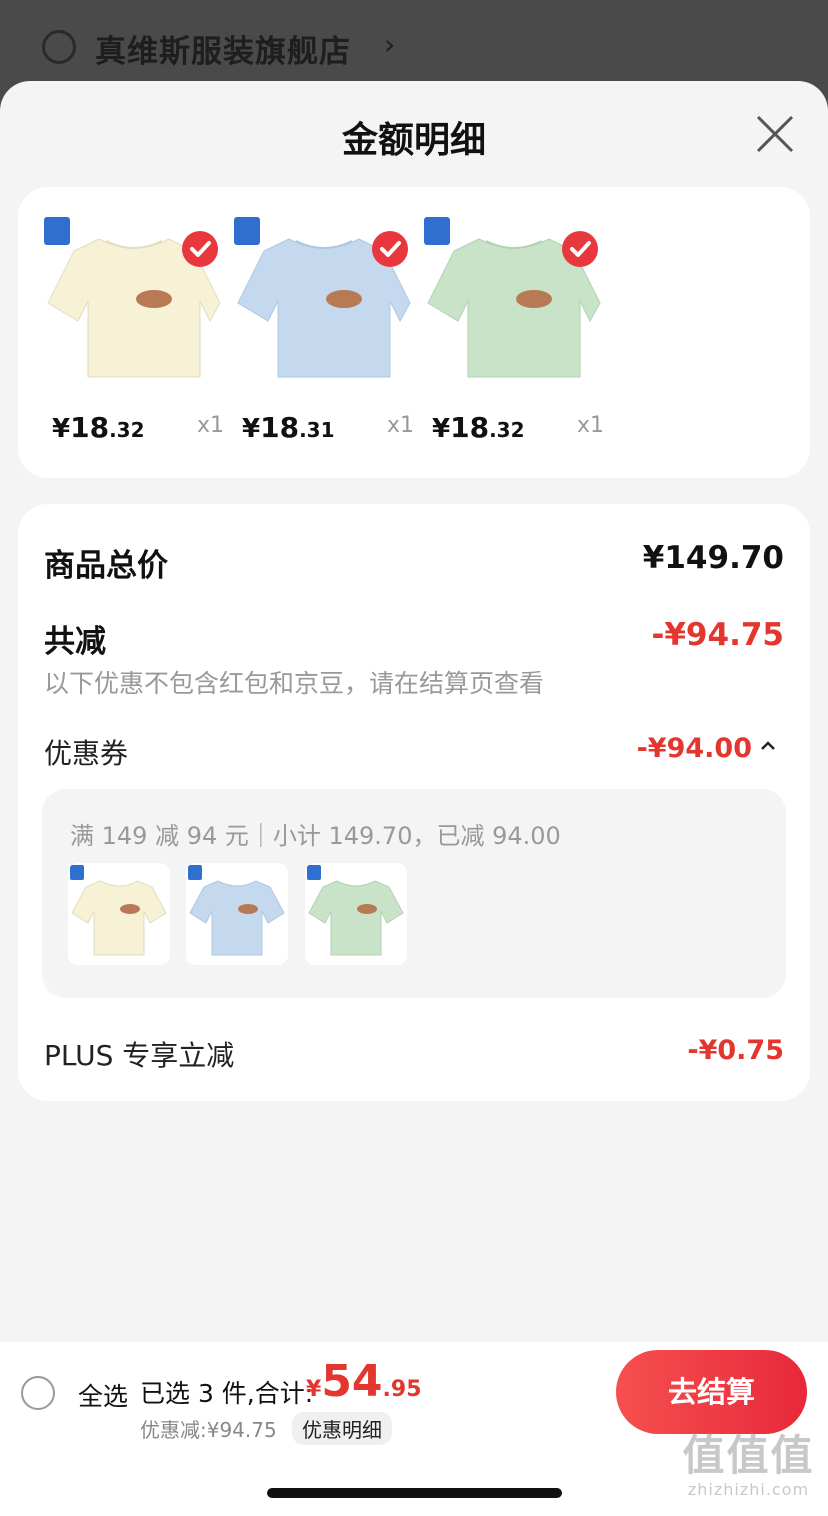  Describe the element at coordinates (315, 836) in the screenshot. I see `coupon-description: 满 149 减 94 元｜小计 149.70，已减 94.00` at that location.